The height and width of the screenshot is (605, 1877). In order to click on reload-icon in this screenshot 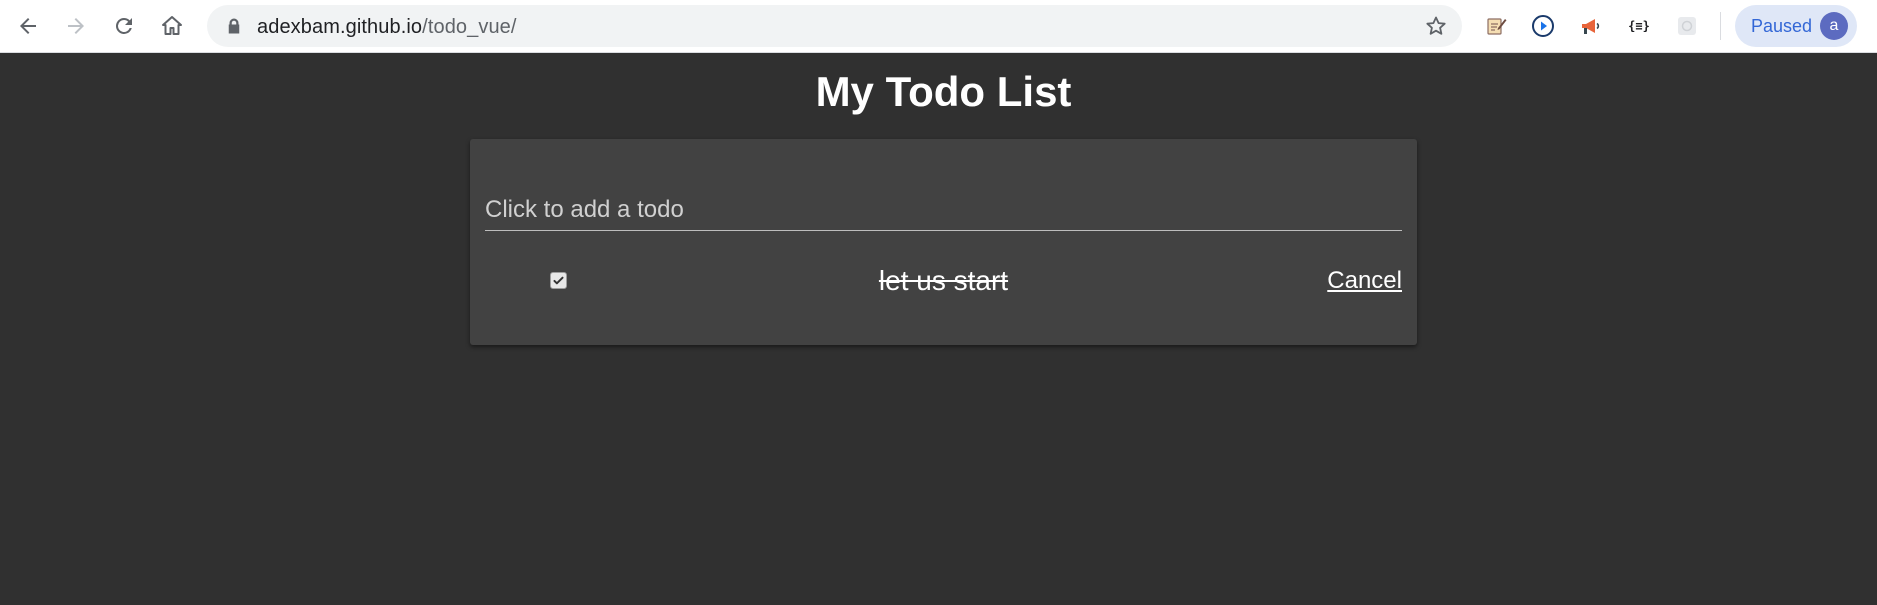, I will do `click(124, 25)`.